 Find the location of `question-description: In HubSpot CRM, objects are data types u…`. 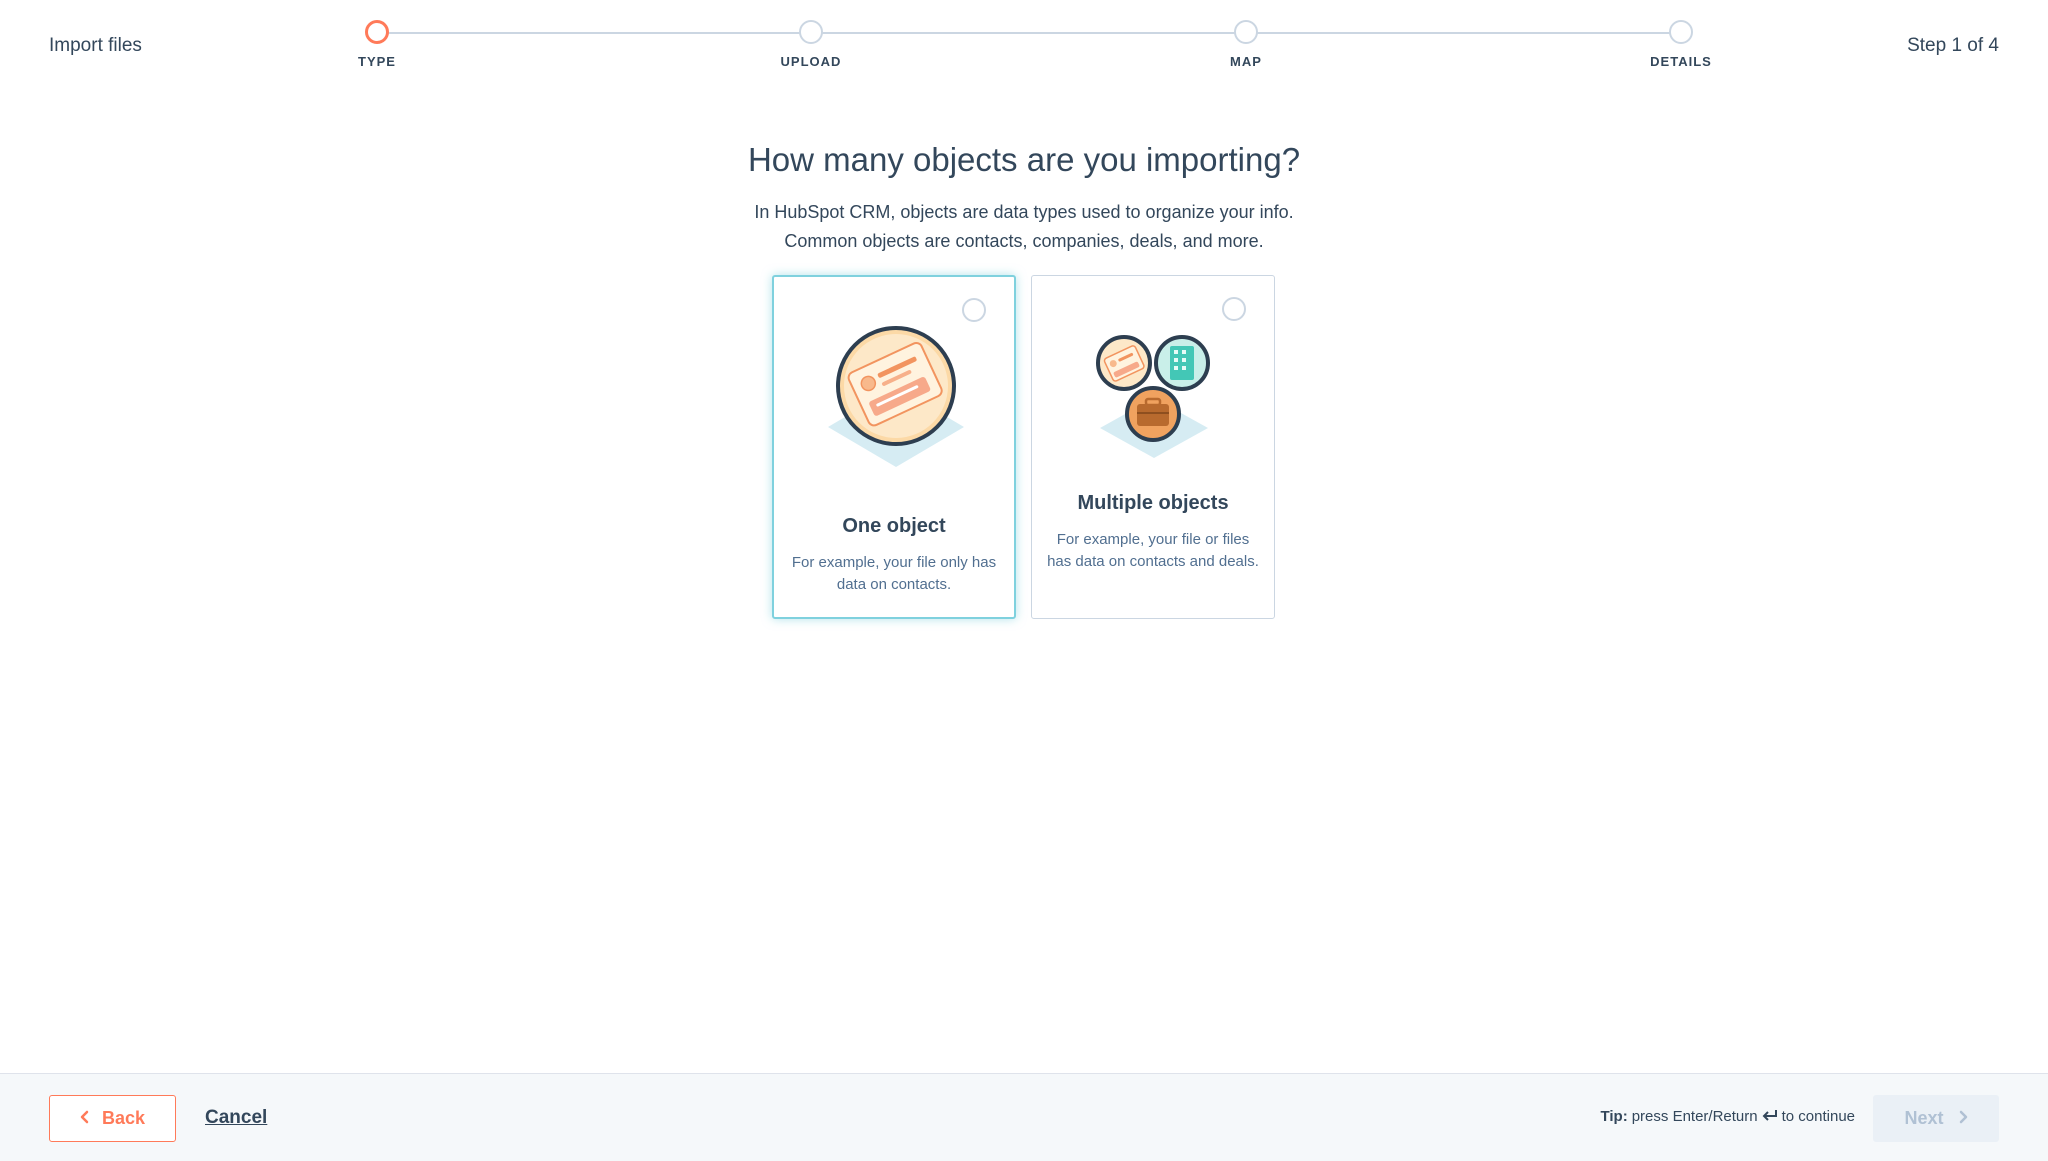

question-description: In HubSpot CRM, objects are data types u… is located at coordinates (1024, 227).